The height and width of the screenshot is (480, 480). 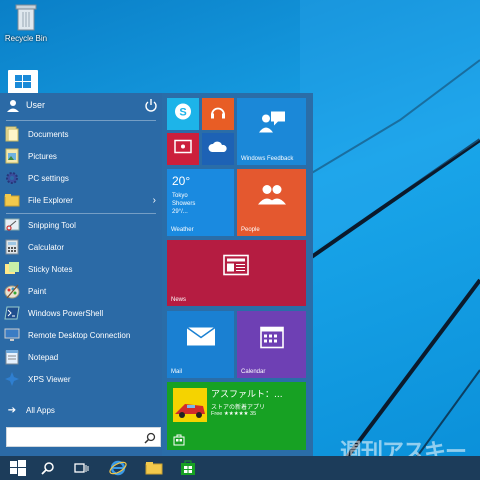 I want to click on app-label: Windows PowerShell, so click(x=66, y=313).